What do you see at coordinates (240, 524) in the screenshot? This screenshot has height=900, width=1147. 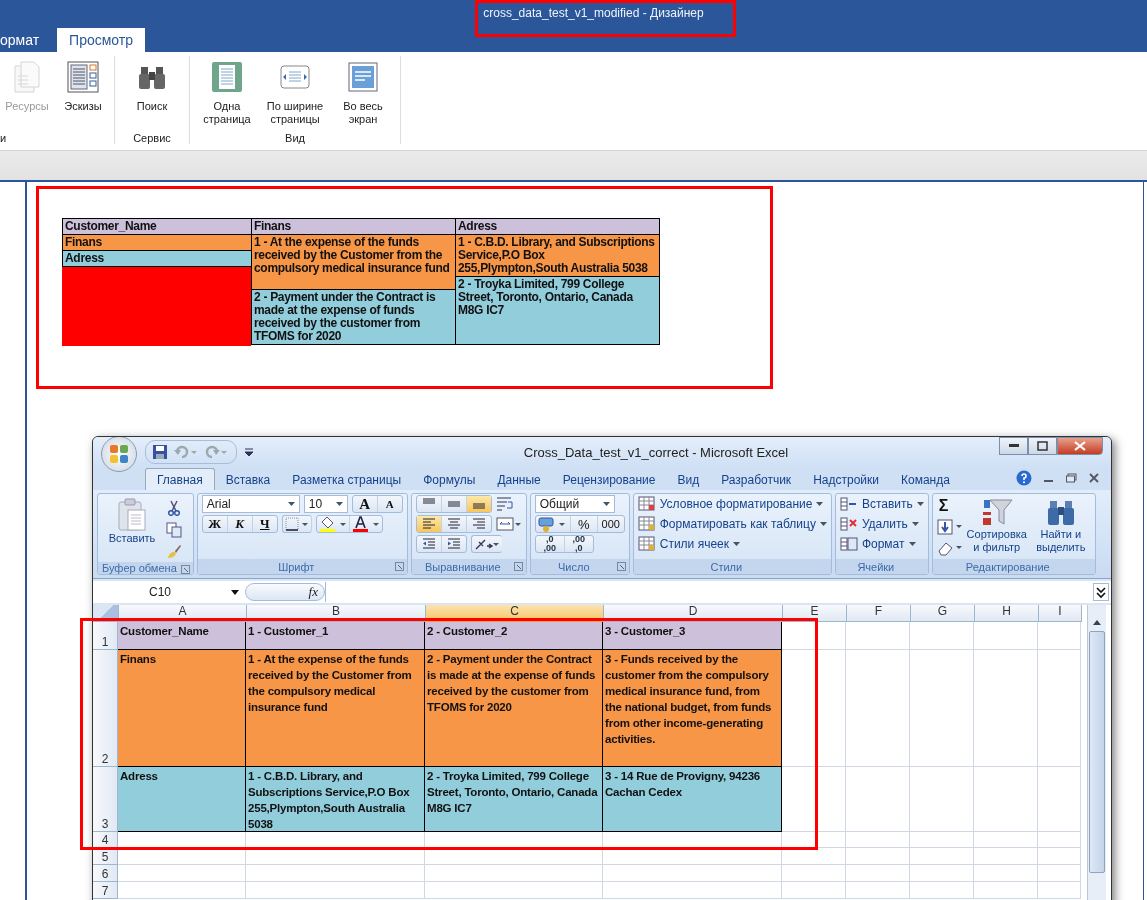 I see `italic-button: К` at bounding box center [240, 524].